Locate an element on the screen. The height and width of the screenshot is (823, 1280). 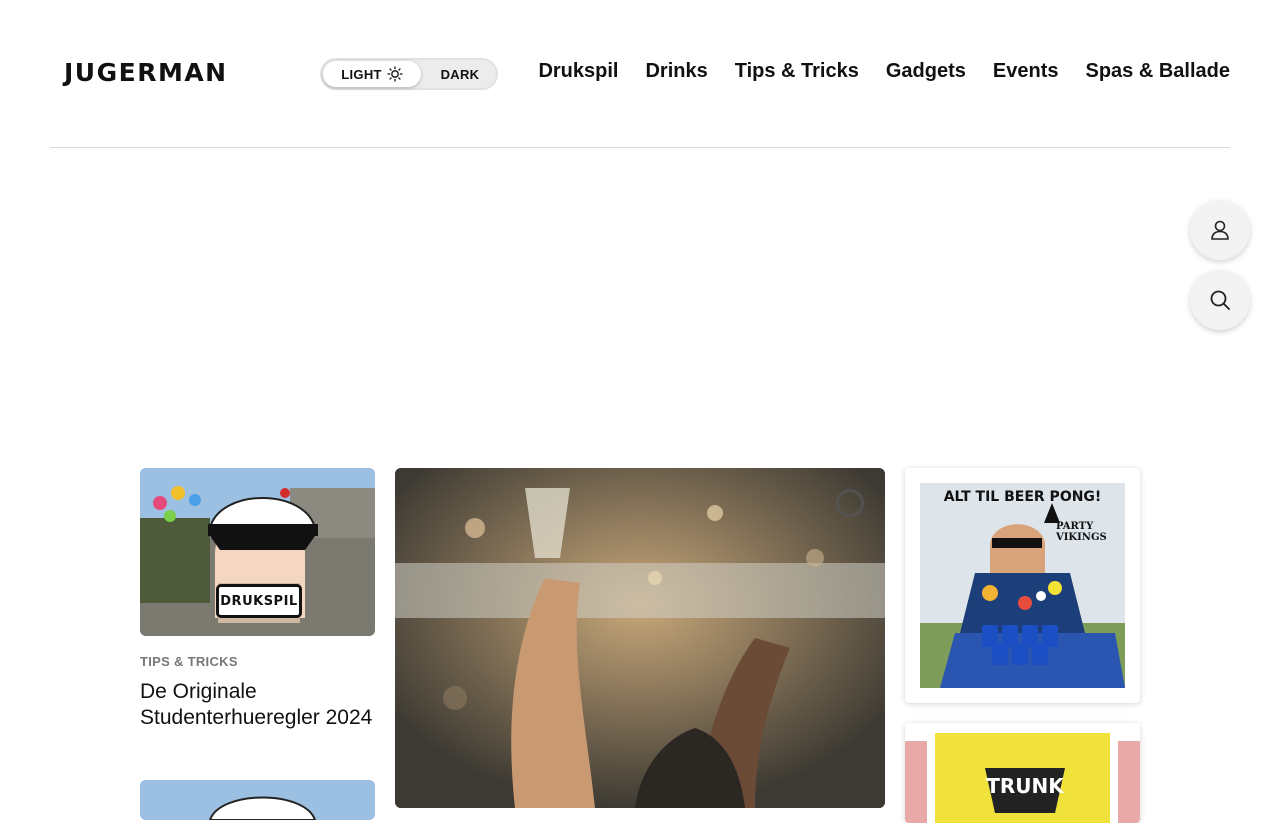
ad-brand-line: VIKINGS is located at coordinates (1081, 537).